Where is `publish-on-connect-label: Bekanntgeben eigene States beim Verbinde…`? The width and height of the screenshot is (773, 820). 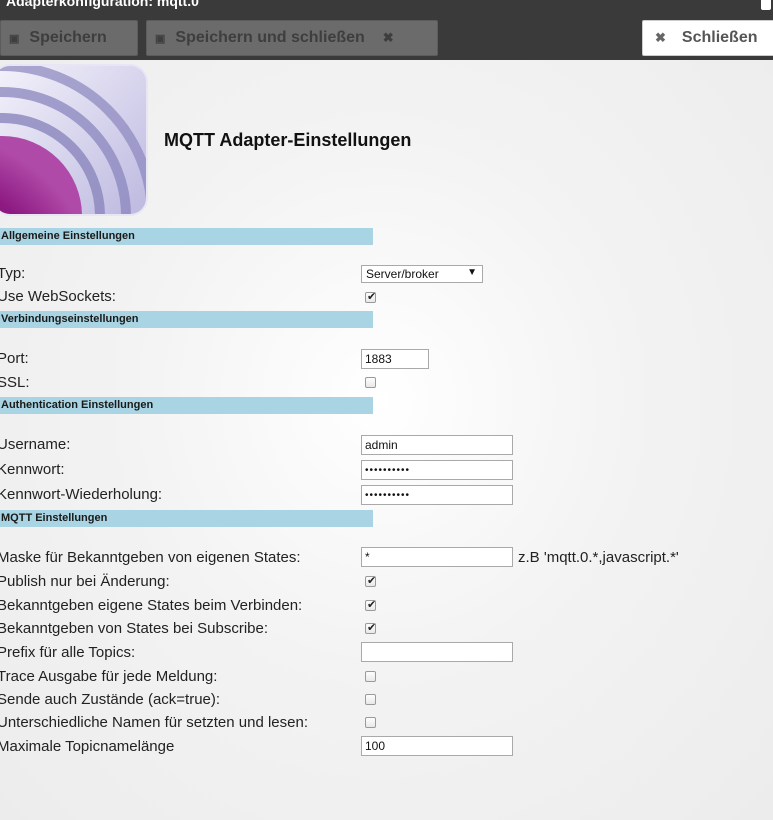 publish-on-connect-label: Bekanntgeben eigene States beim Verbinde… is located at coordinates (151, 605).